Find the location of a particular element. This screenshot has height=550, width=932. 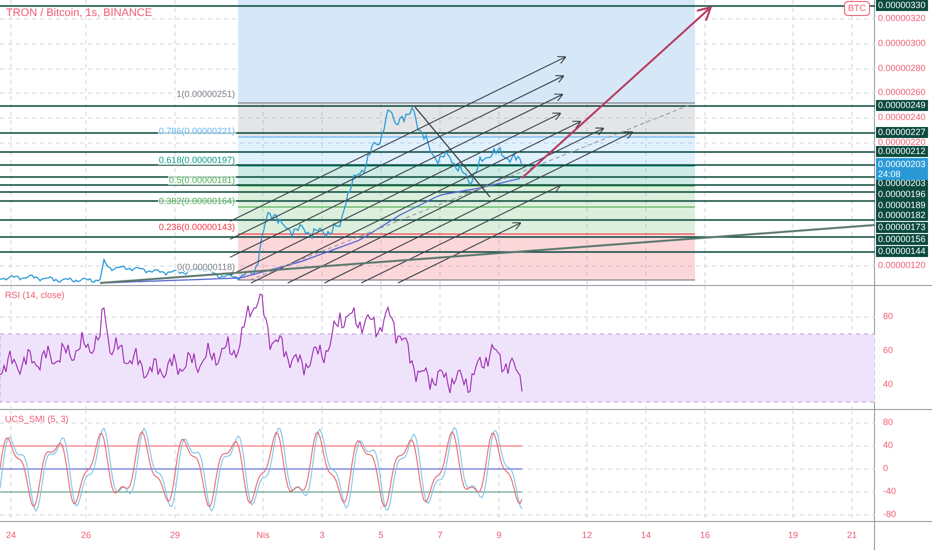

smi-tick-label: 0 is located at coordinates (885, 468).